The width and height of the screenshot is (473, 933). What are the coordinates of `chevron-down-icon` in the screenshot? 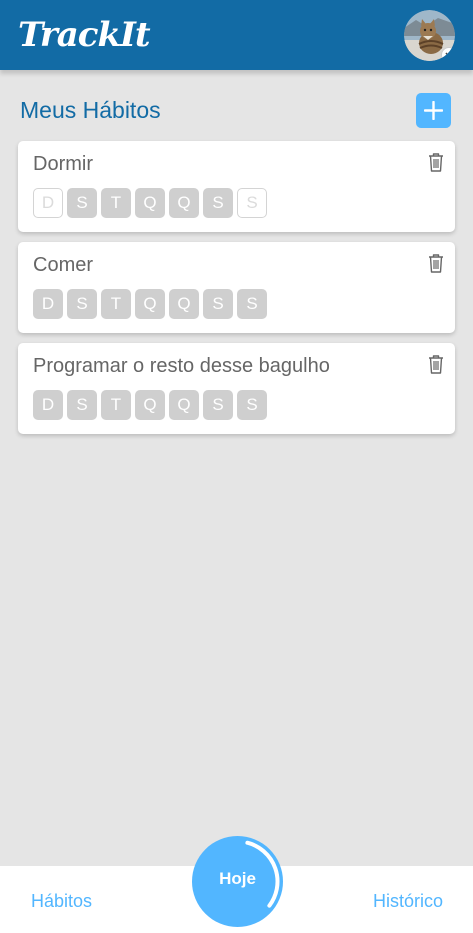 It's located at (448, 53).